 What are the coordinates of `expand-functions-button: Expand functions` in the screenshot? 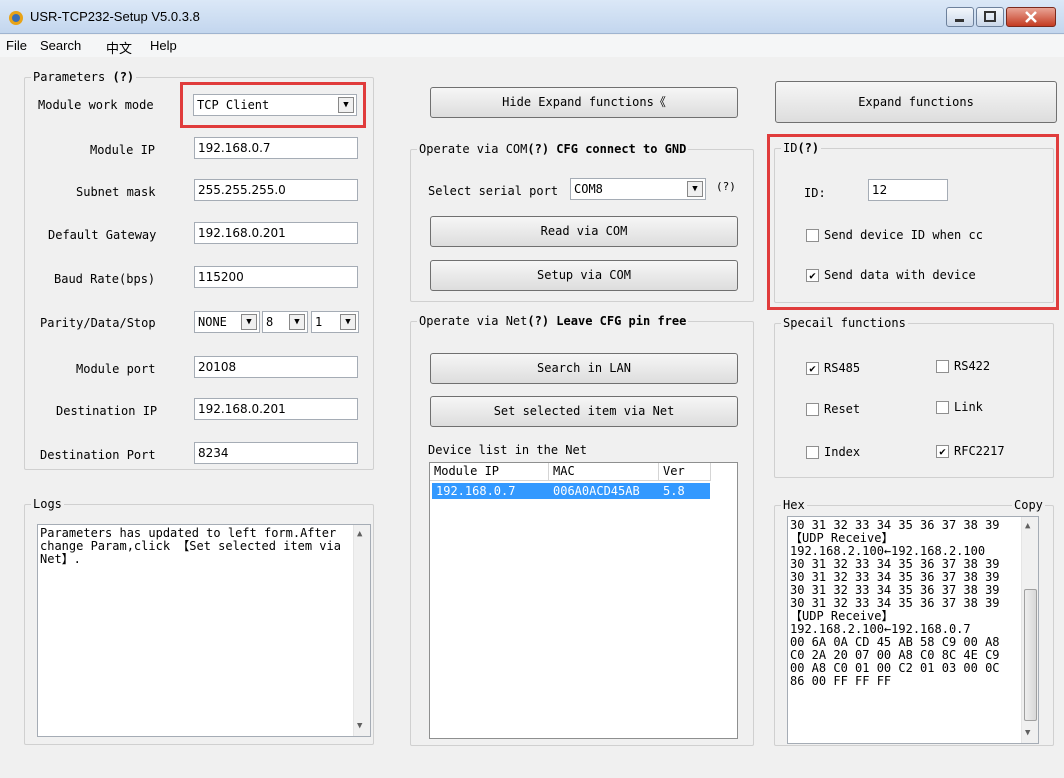 It's located at (916, 102).